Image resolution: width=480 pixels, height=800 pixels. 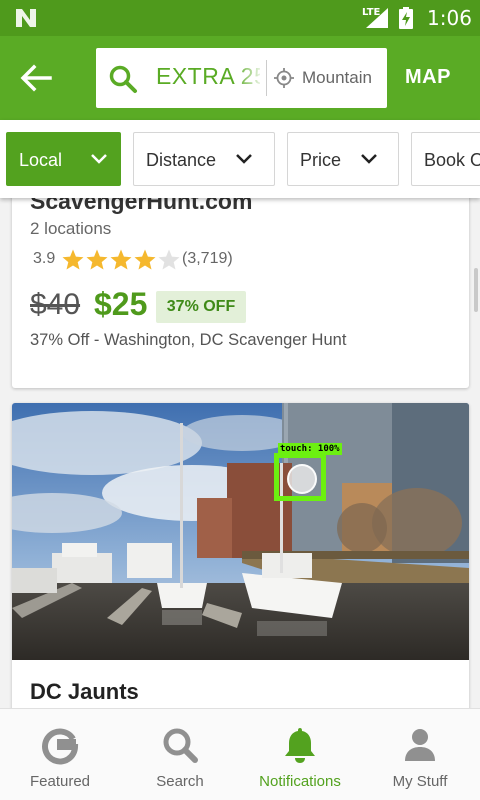 I want to click on deal-description: 37% Off - Washington, DC Scavenger Hunt, so click(x=188, y=340).